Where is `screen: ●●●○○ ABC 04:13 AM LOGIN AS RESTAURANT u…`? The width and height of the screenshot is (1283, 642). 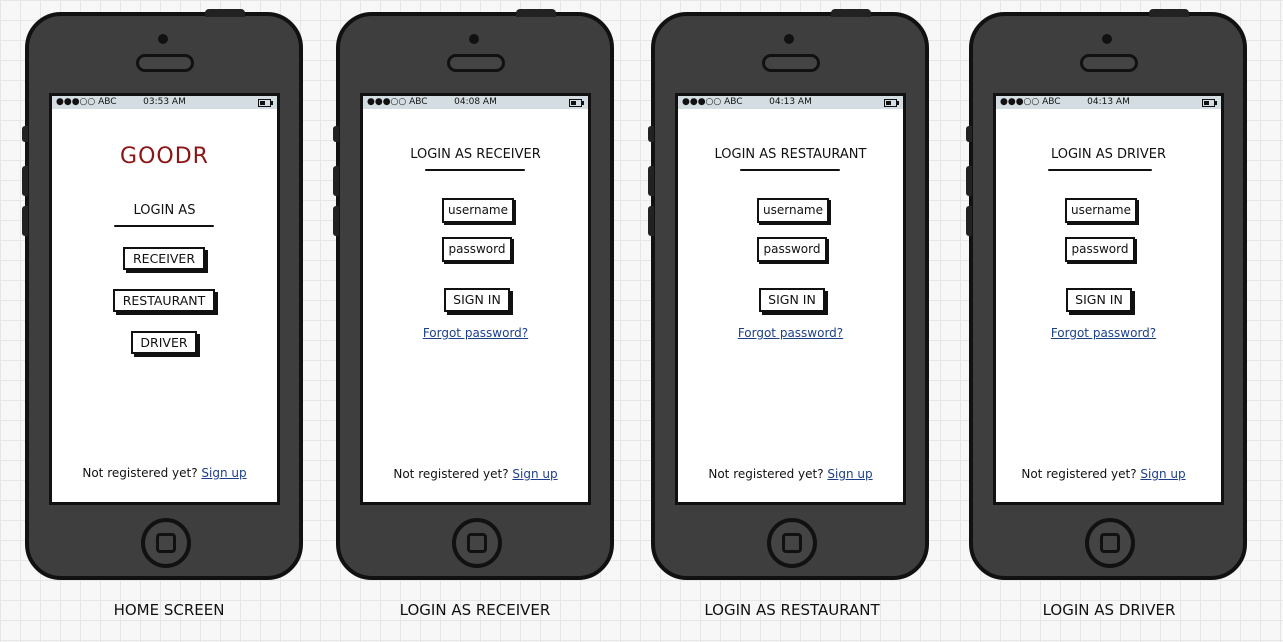 screen: ●●●○○ ABC 04:13 AM LOGIN AS RESTAURANT u… is located at coordinates (790, 299).